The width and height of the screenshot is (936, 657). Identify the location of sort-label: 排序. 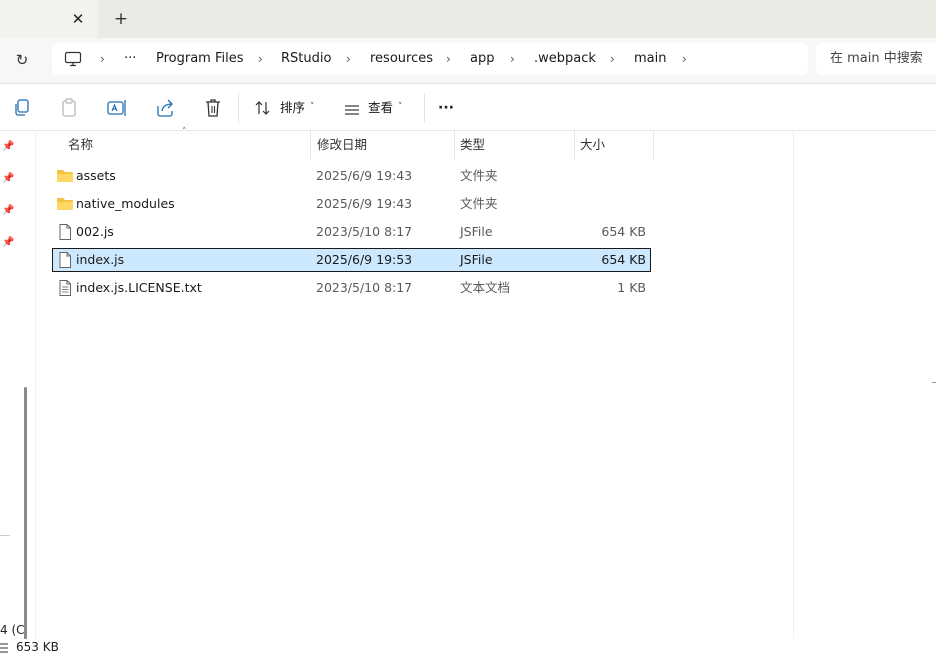
(293, 107).